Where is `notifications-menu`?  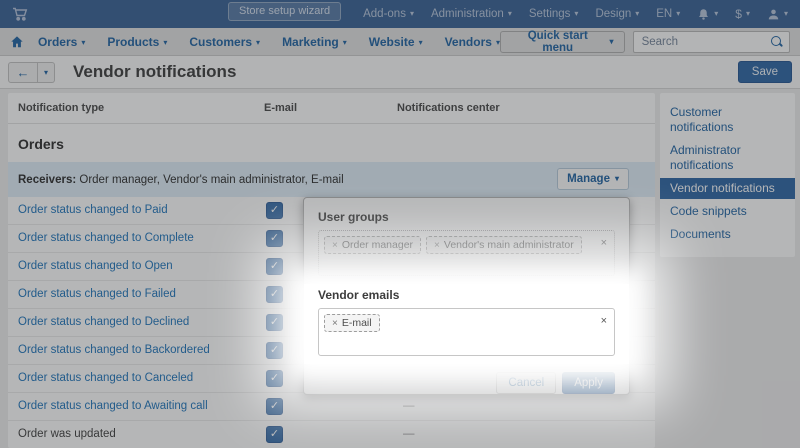 notifications-menu is located at coordinates (707, 14).